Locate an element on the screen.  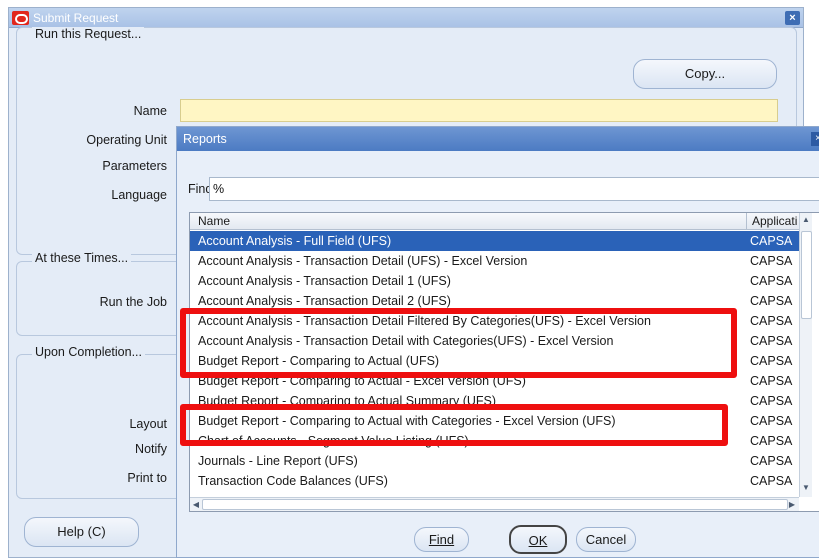
vertical-scroll-thumb is located at coordinates (806, 275).